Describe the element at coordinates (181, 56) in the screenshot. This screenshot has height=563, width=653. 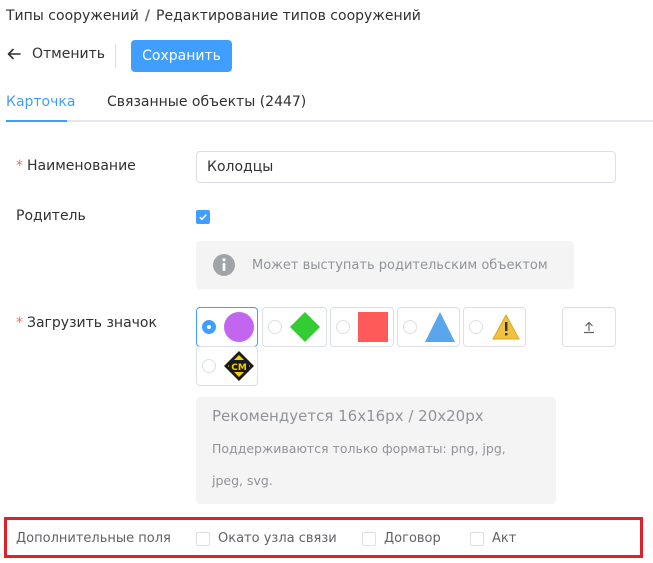
I see `save-button: Сохранить` at that location.